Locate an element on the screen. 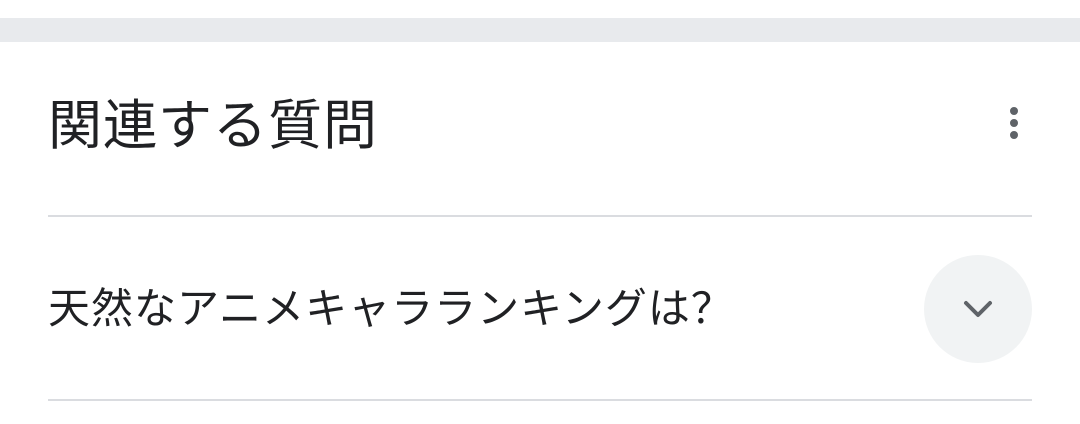 Image resolution: width=1080 pixels, height=424 pixels. divider is located at coordinates (540, 400).